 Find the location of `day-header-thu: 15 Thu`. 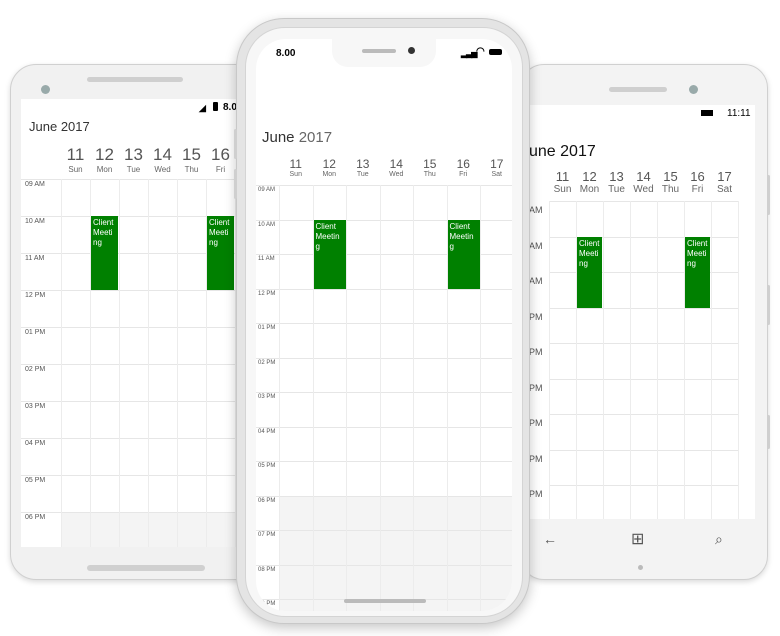

day-header-thu: 15 Thu is located at coordinates (670, 182).